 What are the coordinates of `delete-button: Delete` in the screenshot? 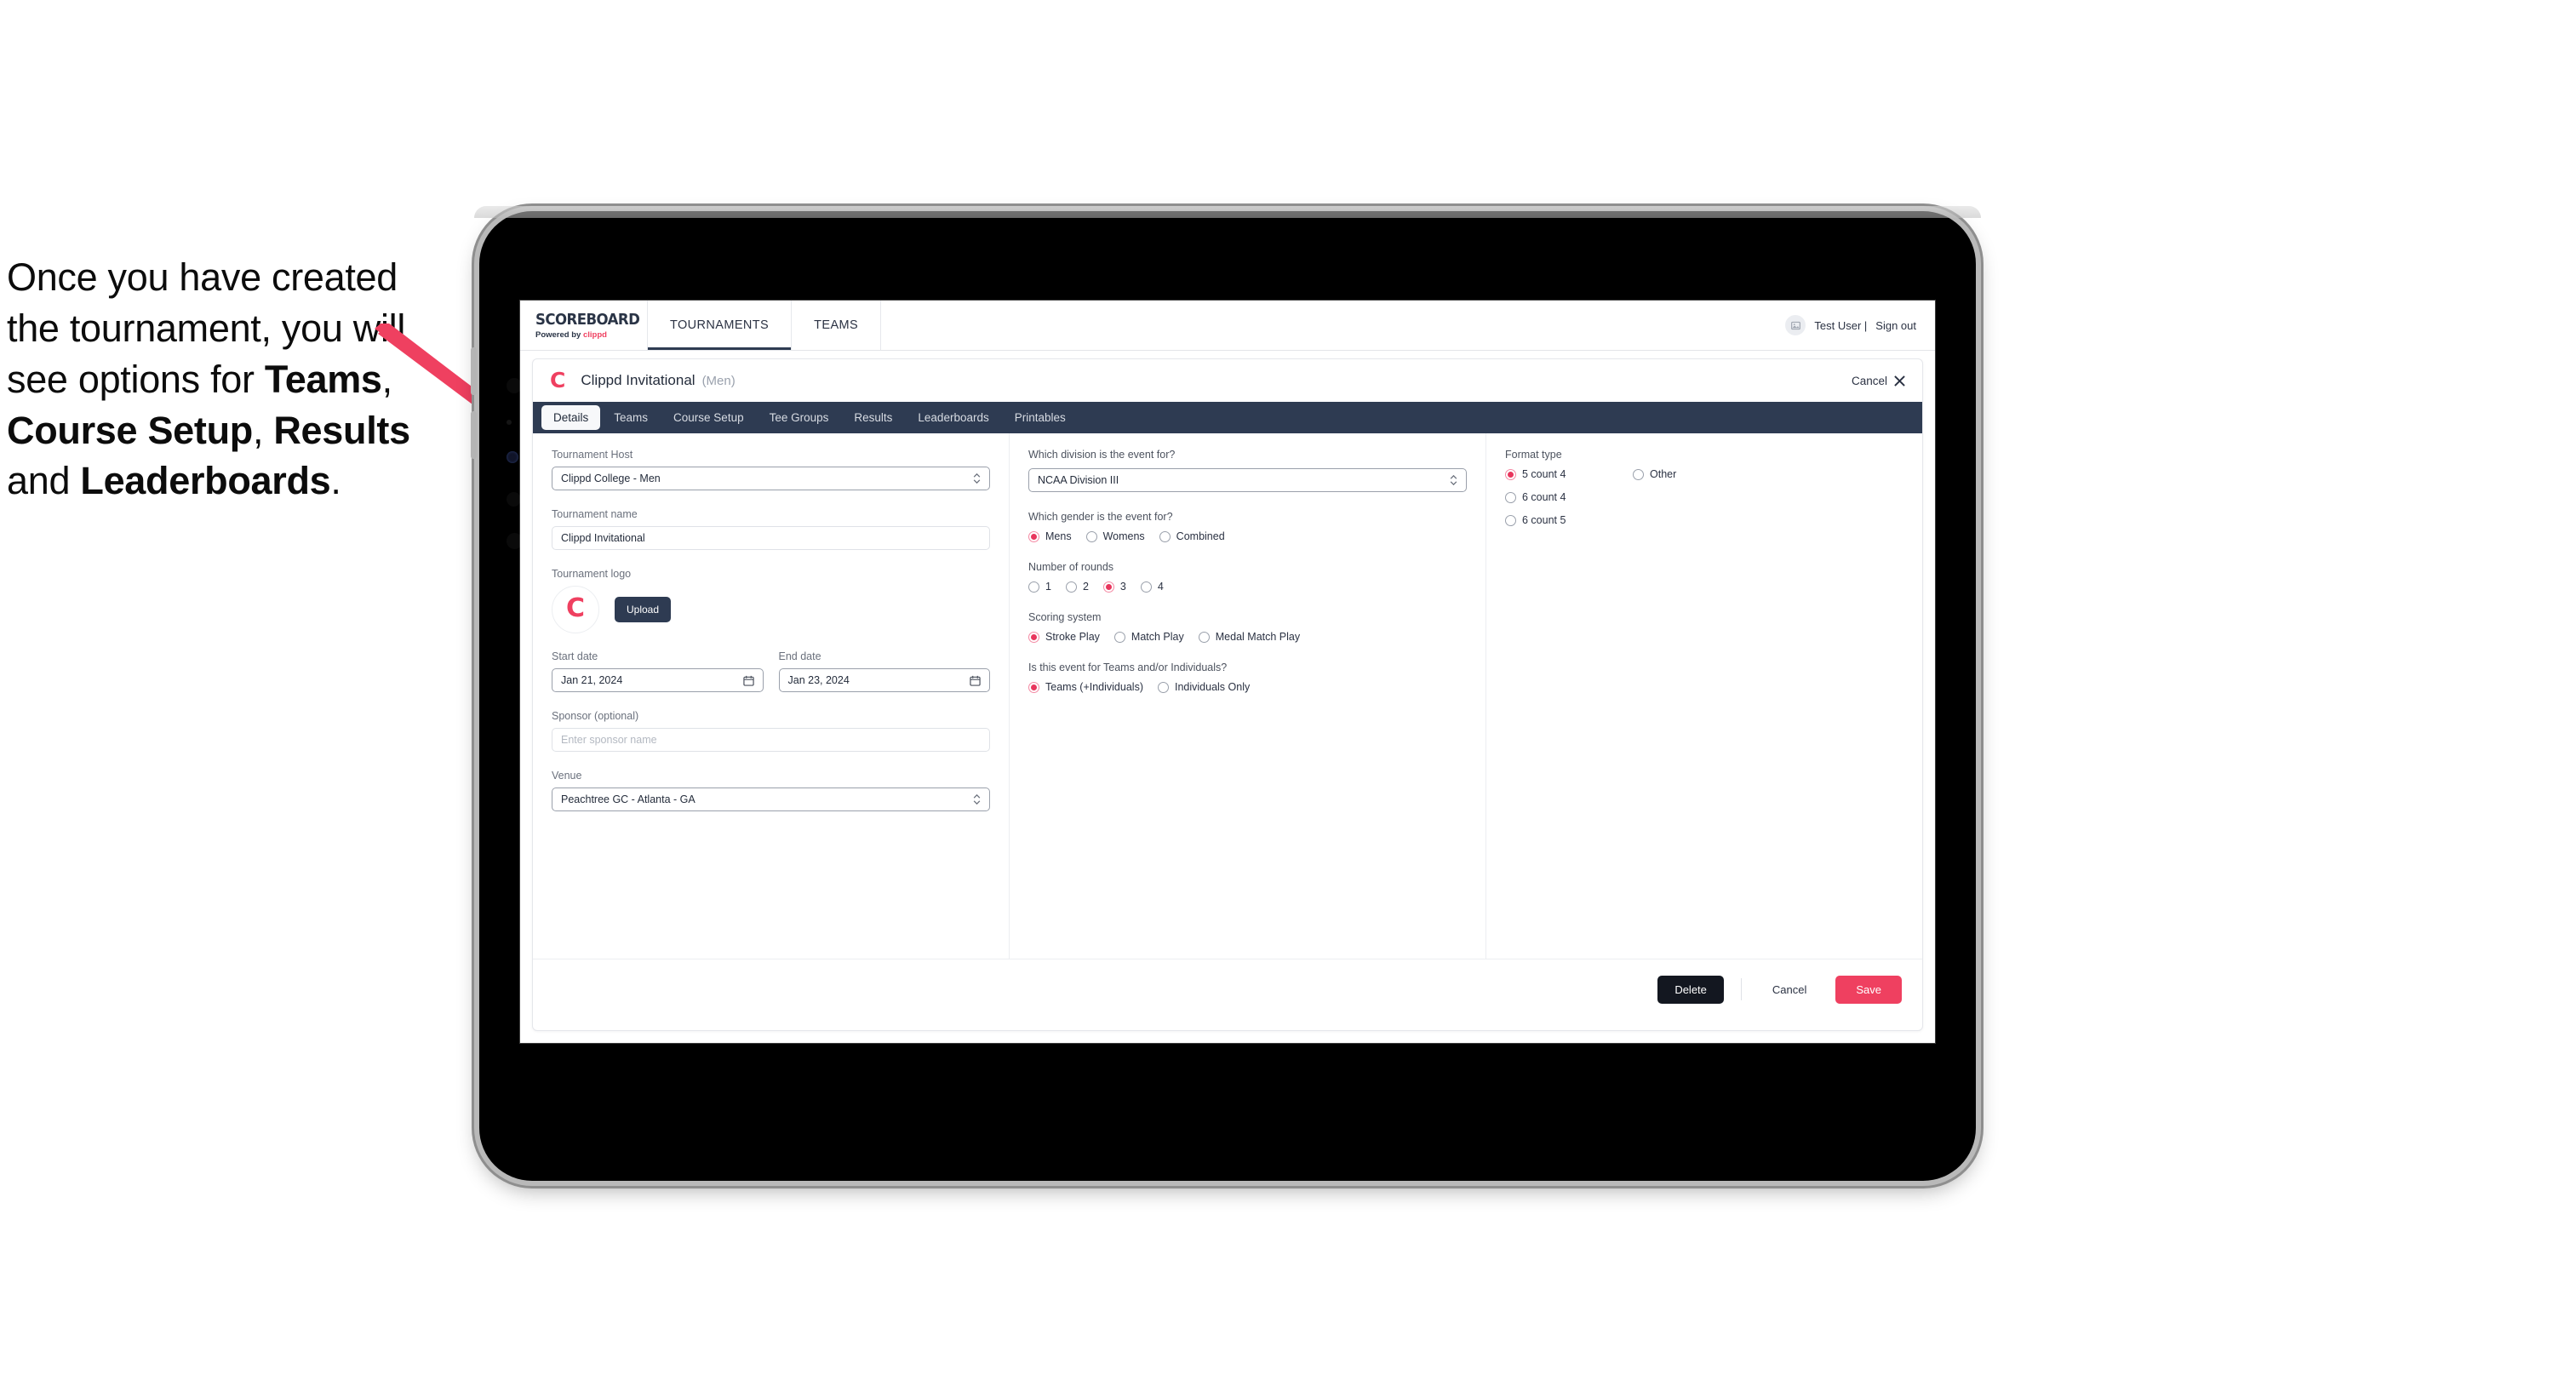 It's located at (1691, 989).